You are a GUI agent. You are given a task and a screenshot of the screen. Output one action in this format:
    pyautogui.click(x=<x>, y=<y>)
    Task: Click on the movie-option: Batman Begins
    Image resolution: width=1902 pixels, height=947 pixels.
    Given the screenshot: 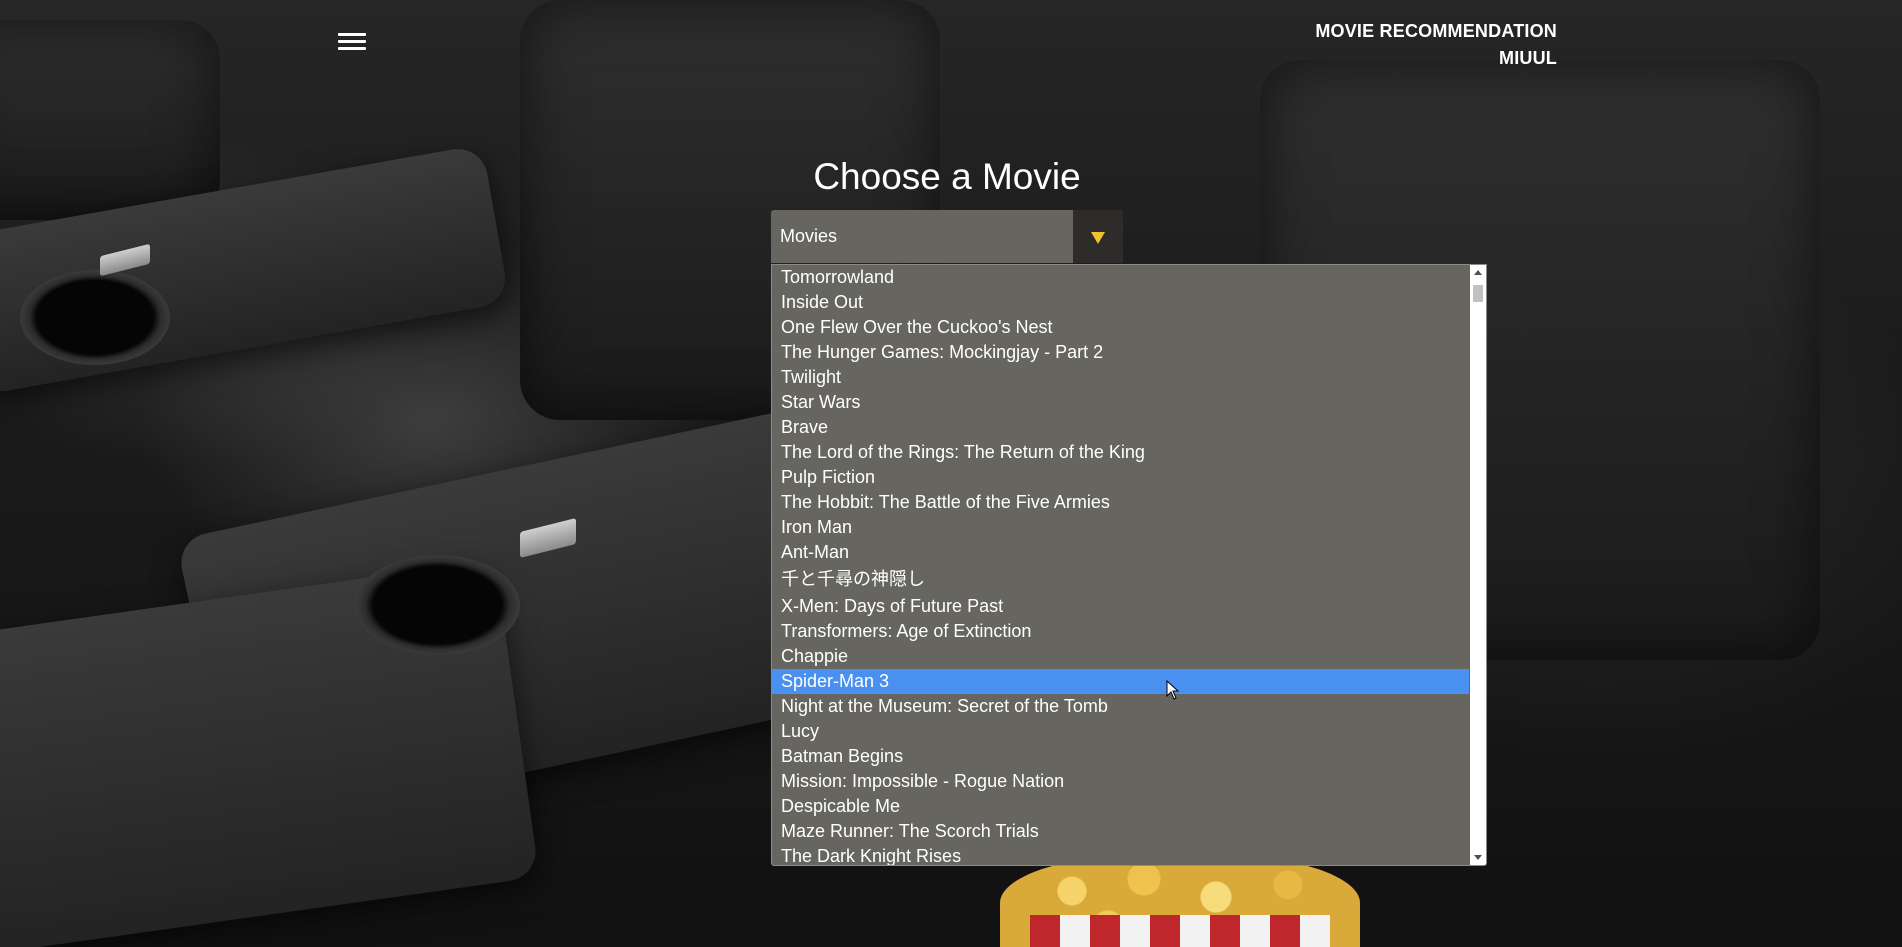 What is the action you would take?
    pyautogui.click(x=1120, y=756)
    